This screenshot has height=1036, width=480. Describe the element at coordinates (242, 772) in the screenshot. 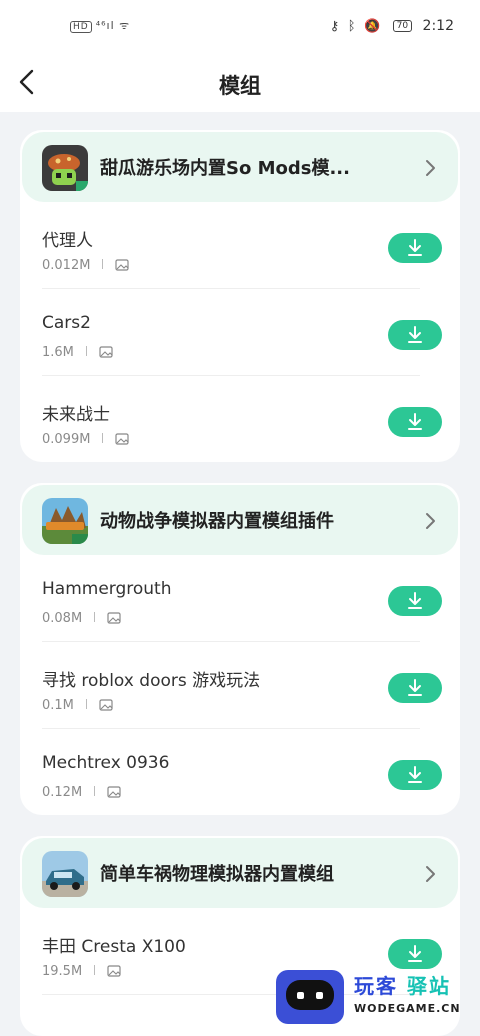

I see `list-item: Mechtrex 0936 0.12M` at that location.